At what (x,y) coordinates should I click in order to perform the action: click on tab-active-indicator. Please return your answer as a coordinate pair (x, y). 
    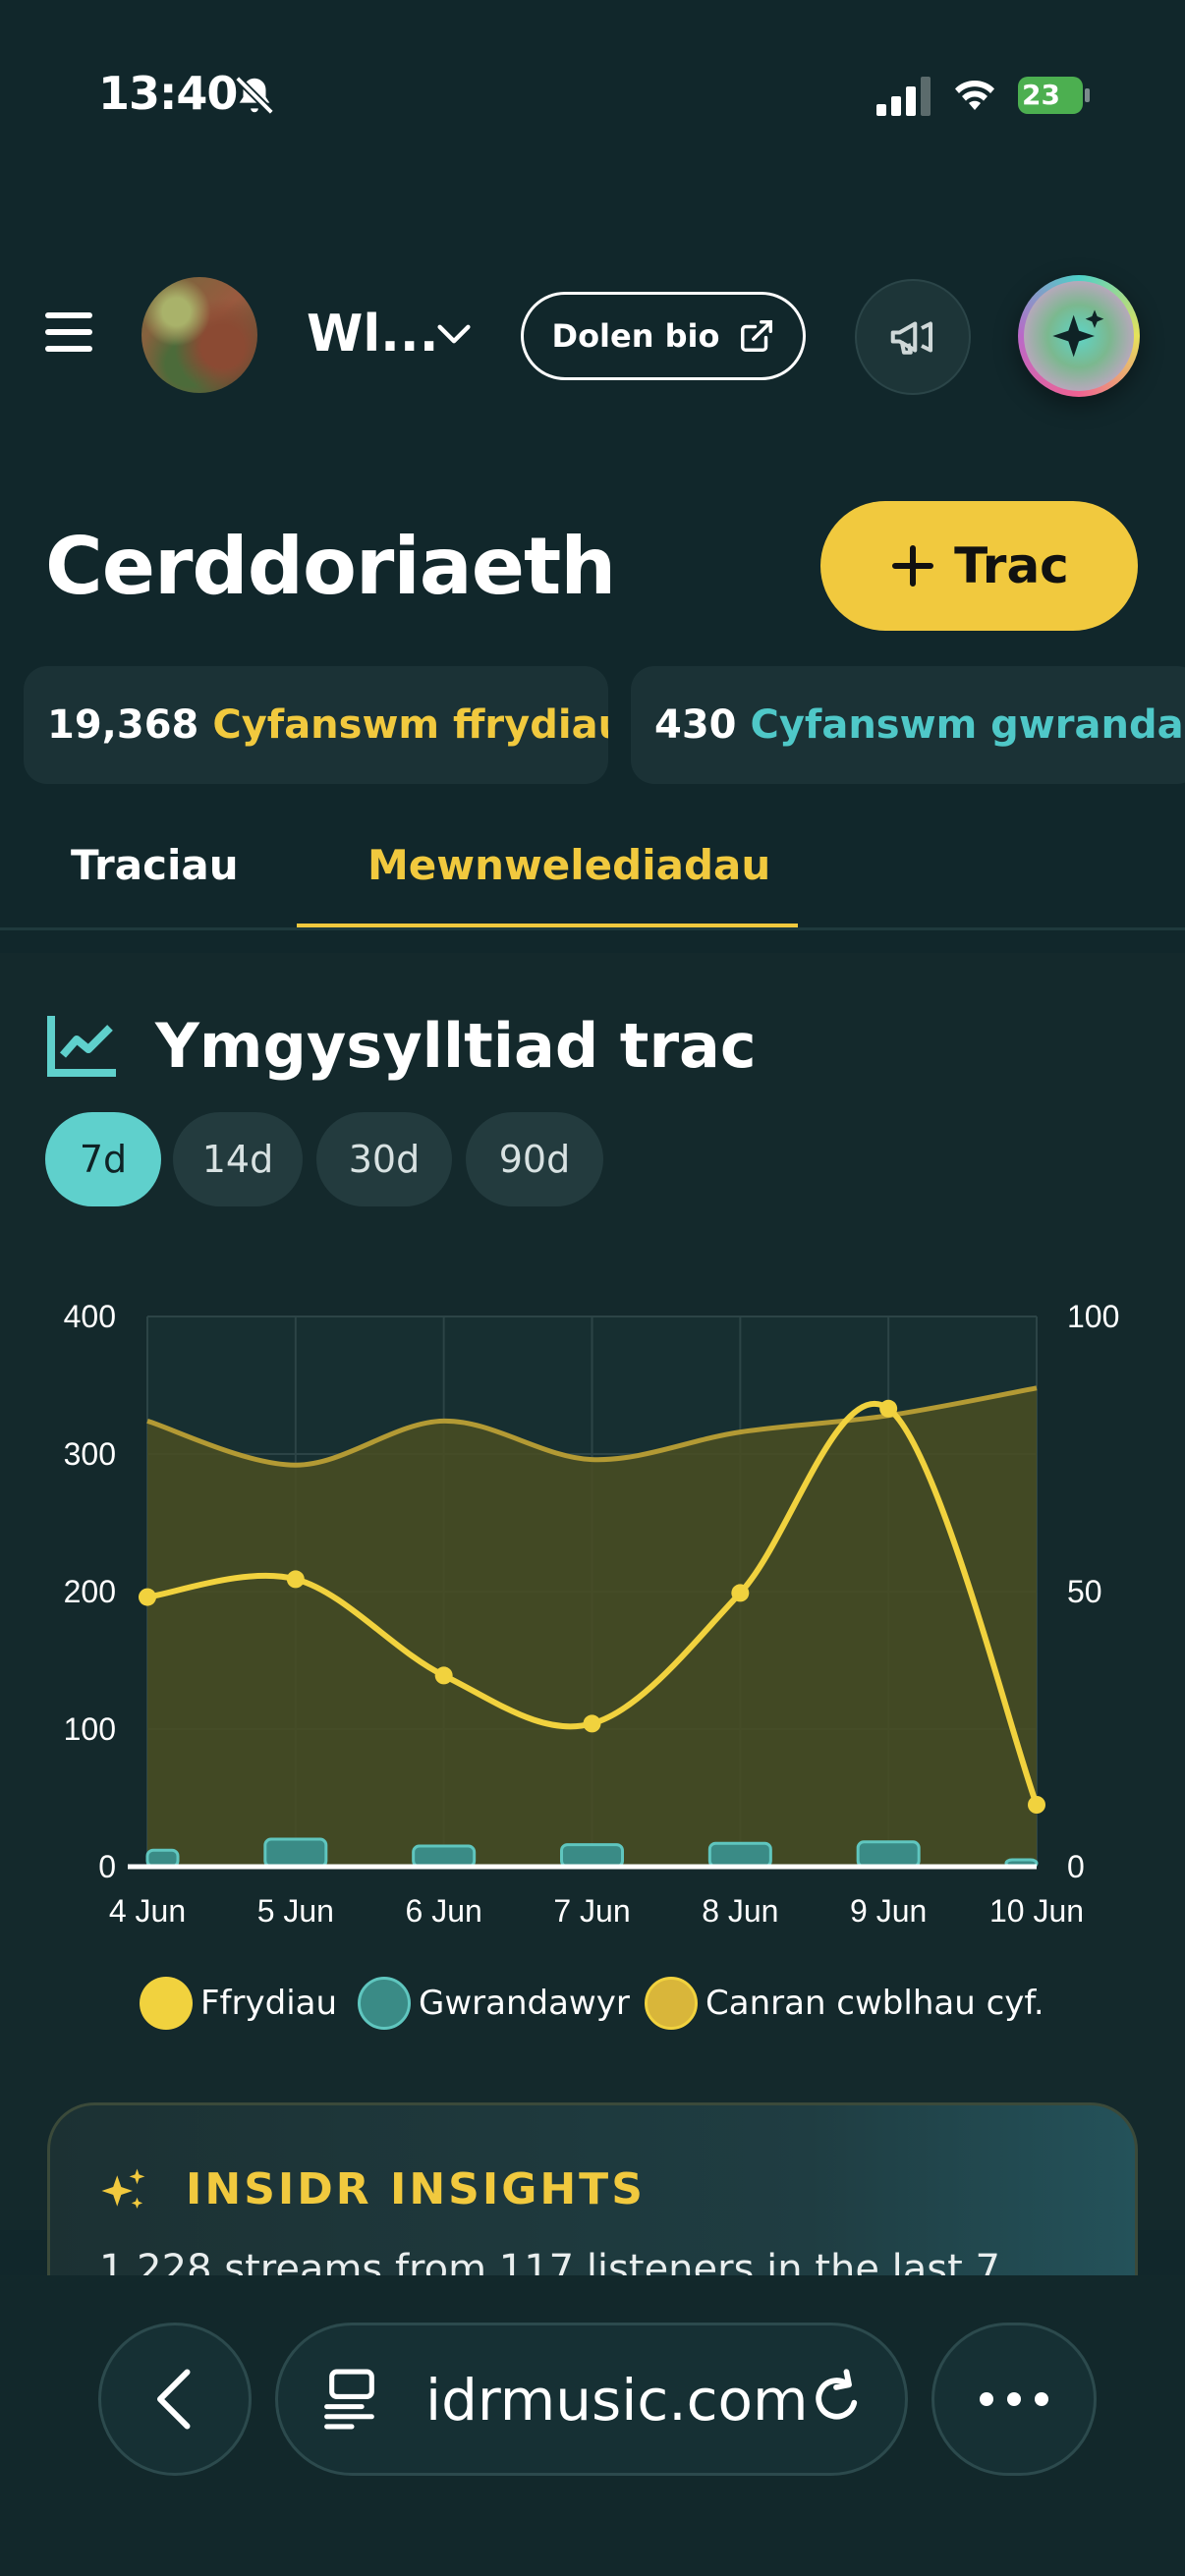
    Looking at the image, I should click on (548, 925).